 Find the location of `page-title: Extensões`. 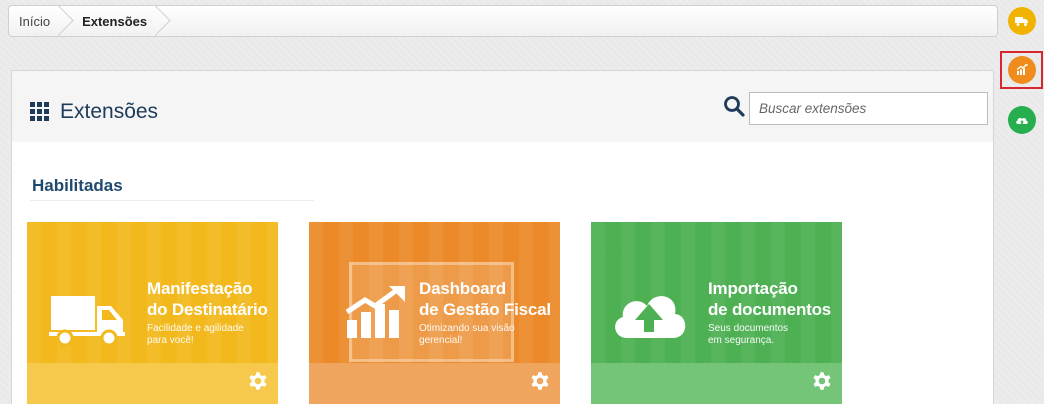

page-title: Extensões is located at coordinates (109, 111).